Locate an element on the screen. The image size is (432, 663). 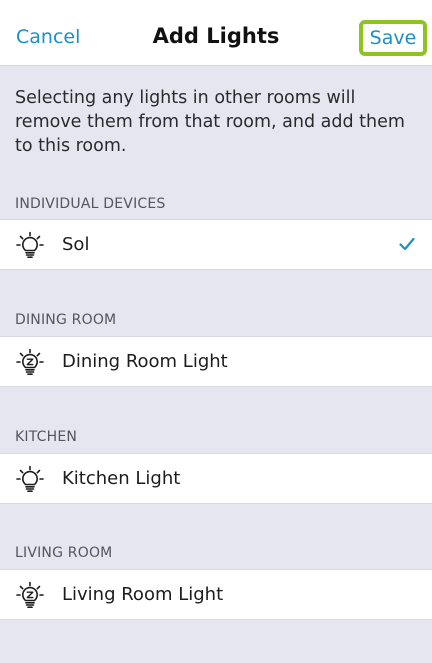
cancel-button: Cancel is located at coordinates (48, 37).